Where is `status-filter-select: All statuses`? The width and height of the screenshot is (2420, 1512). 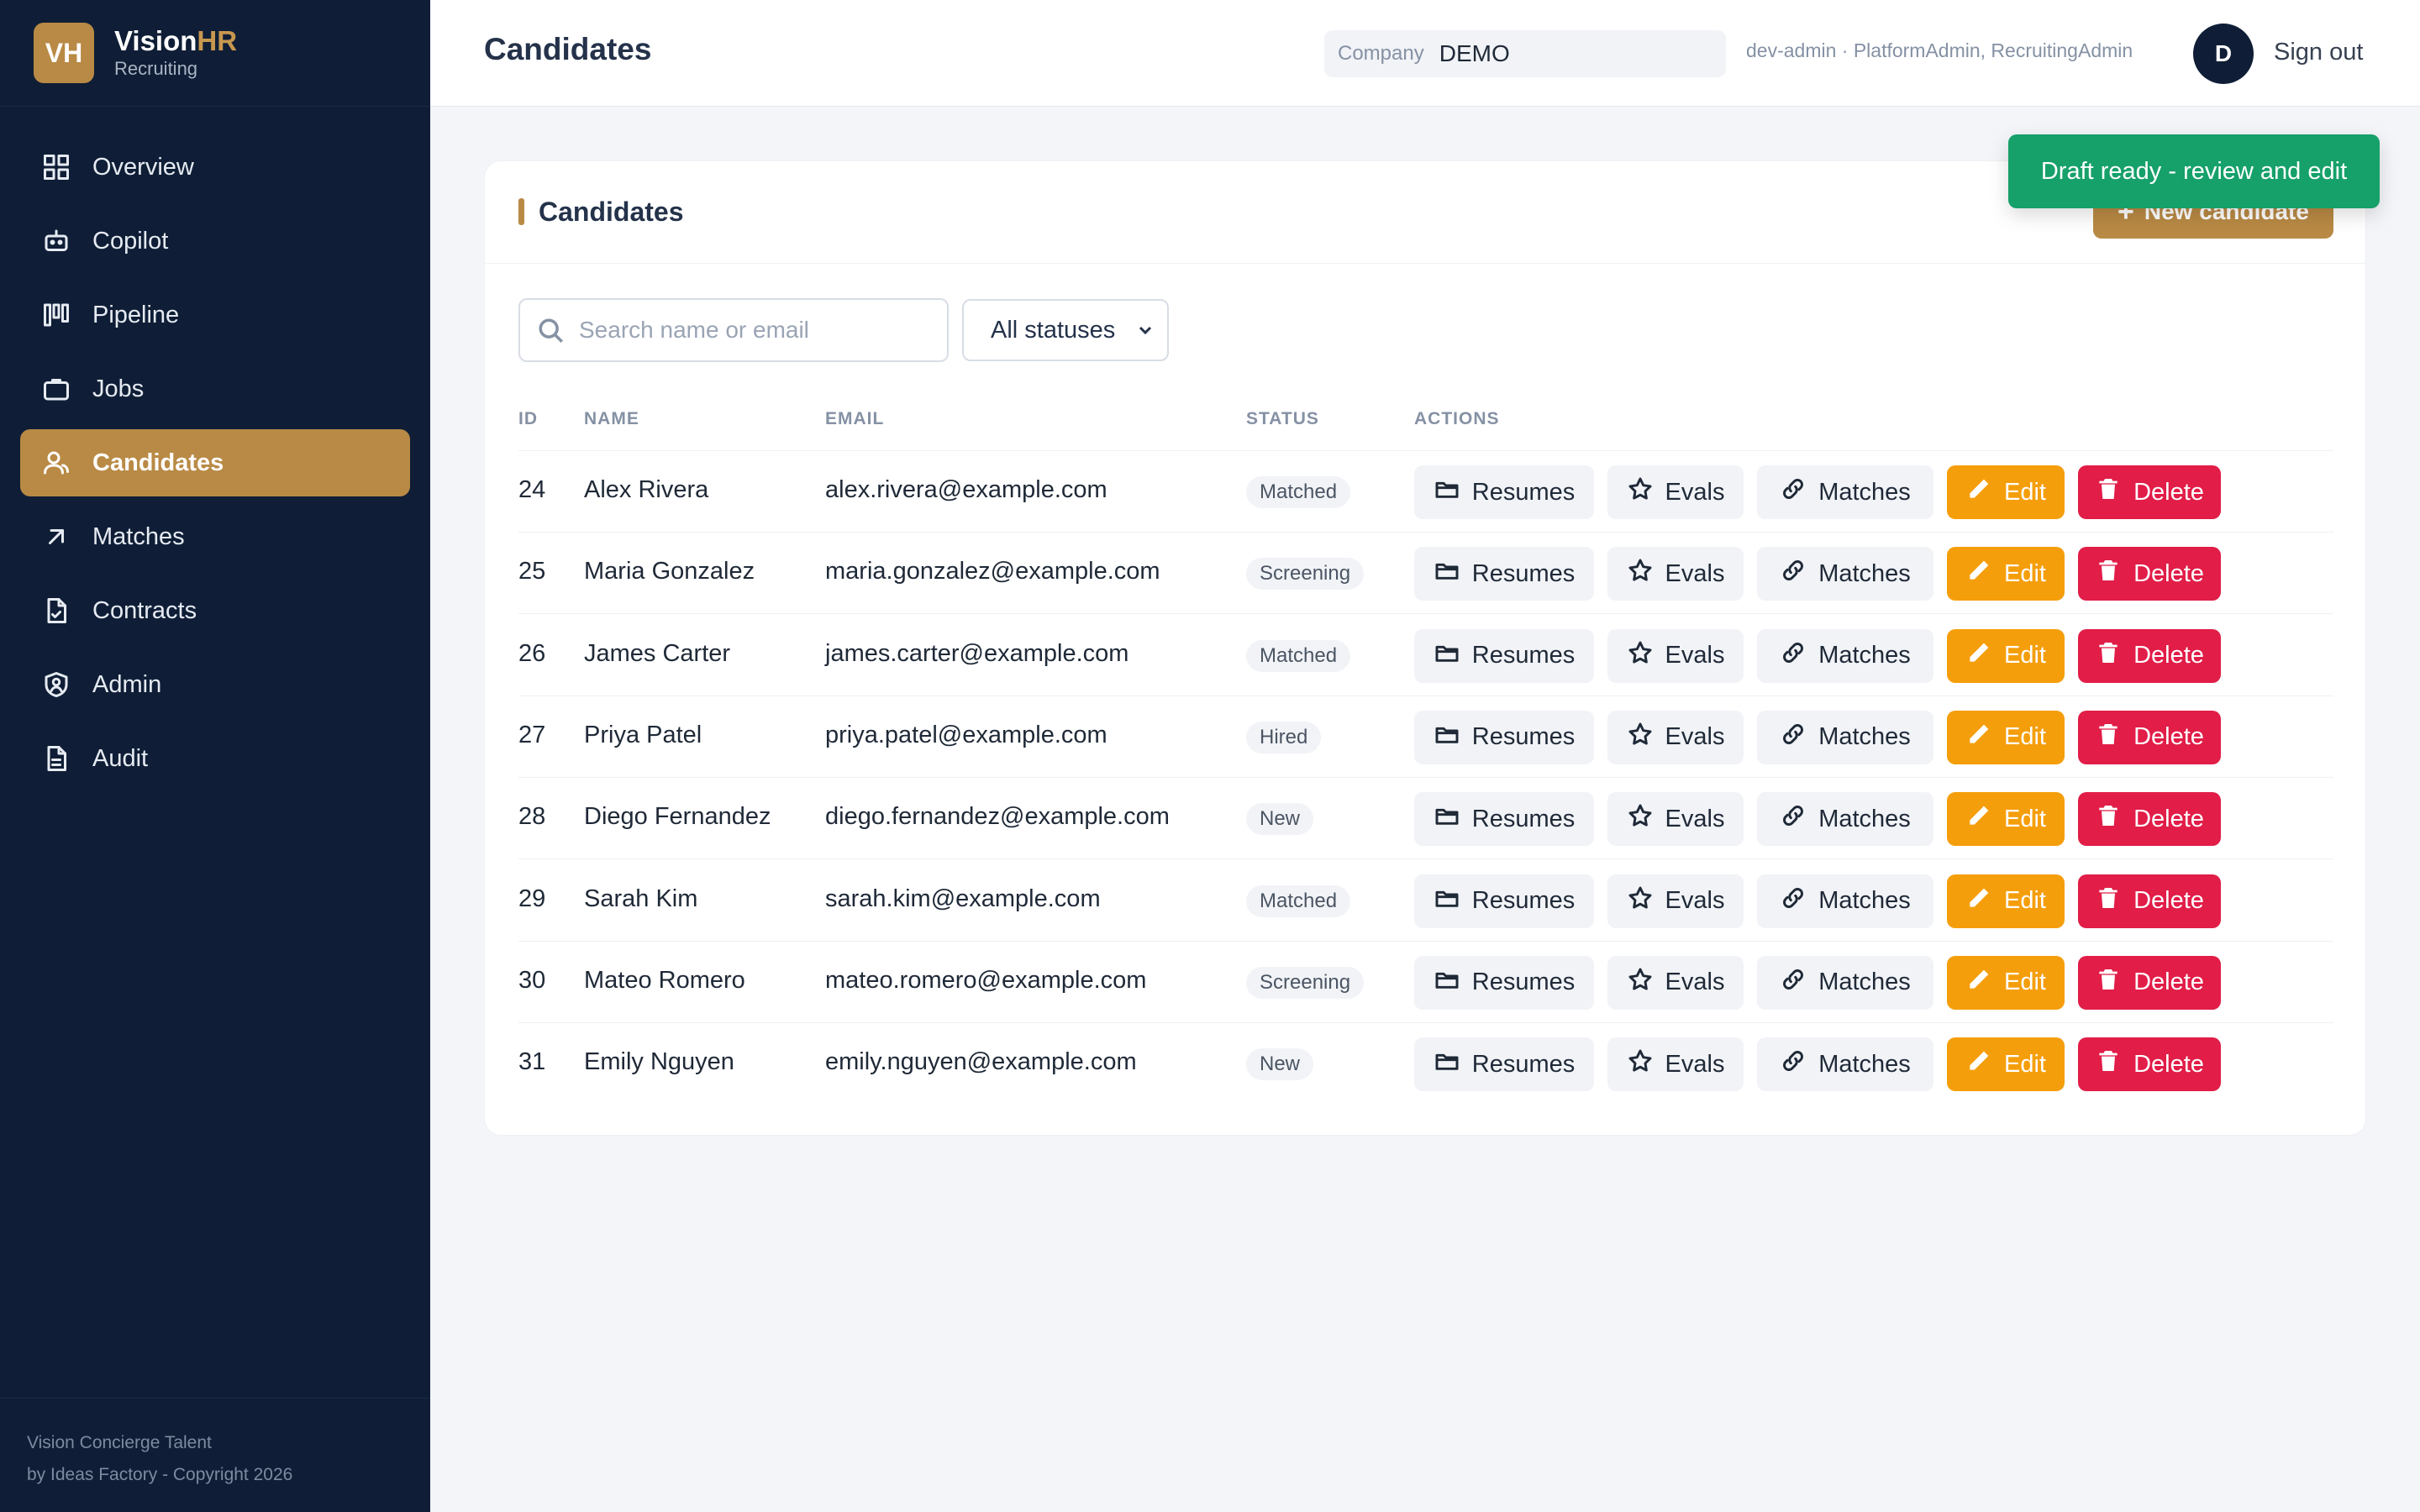
status-filter-select: All statuses is located at coordinates (1065, 330).